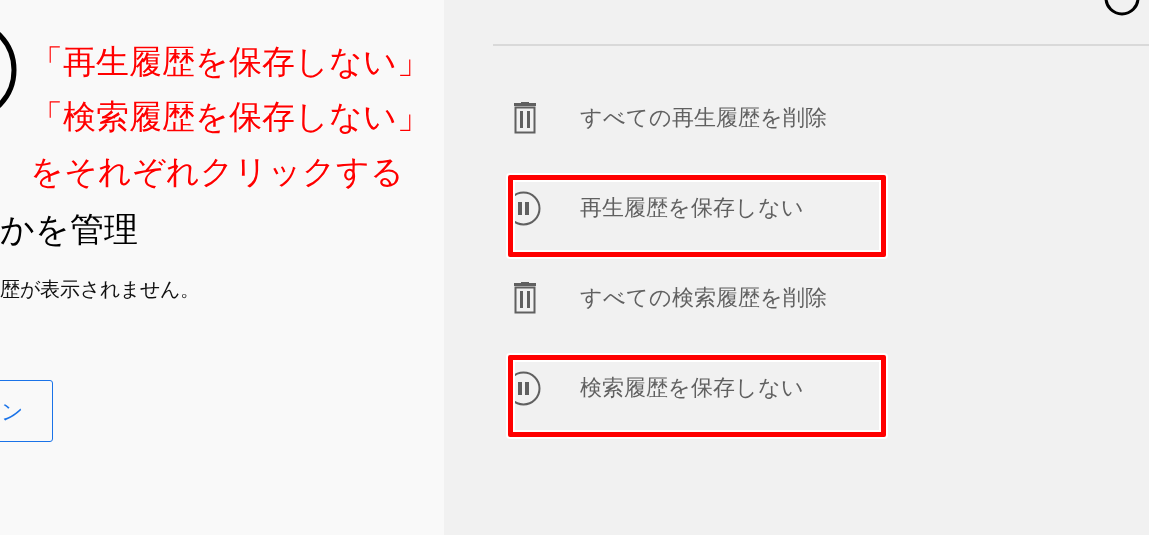 This screenshot has width=1149, height=535. What do you see at coordinates (703, 118) in the screenshot?
I see `action-label: すべての再生履歴を削除` at bounding box center [703, 118].